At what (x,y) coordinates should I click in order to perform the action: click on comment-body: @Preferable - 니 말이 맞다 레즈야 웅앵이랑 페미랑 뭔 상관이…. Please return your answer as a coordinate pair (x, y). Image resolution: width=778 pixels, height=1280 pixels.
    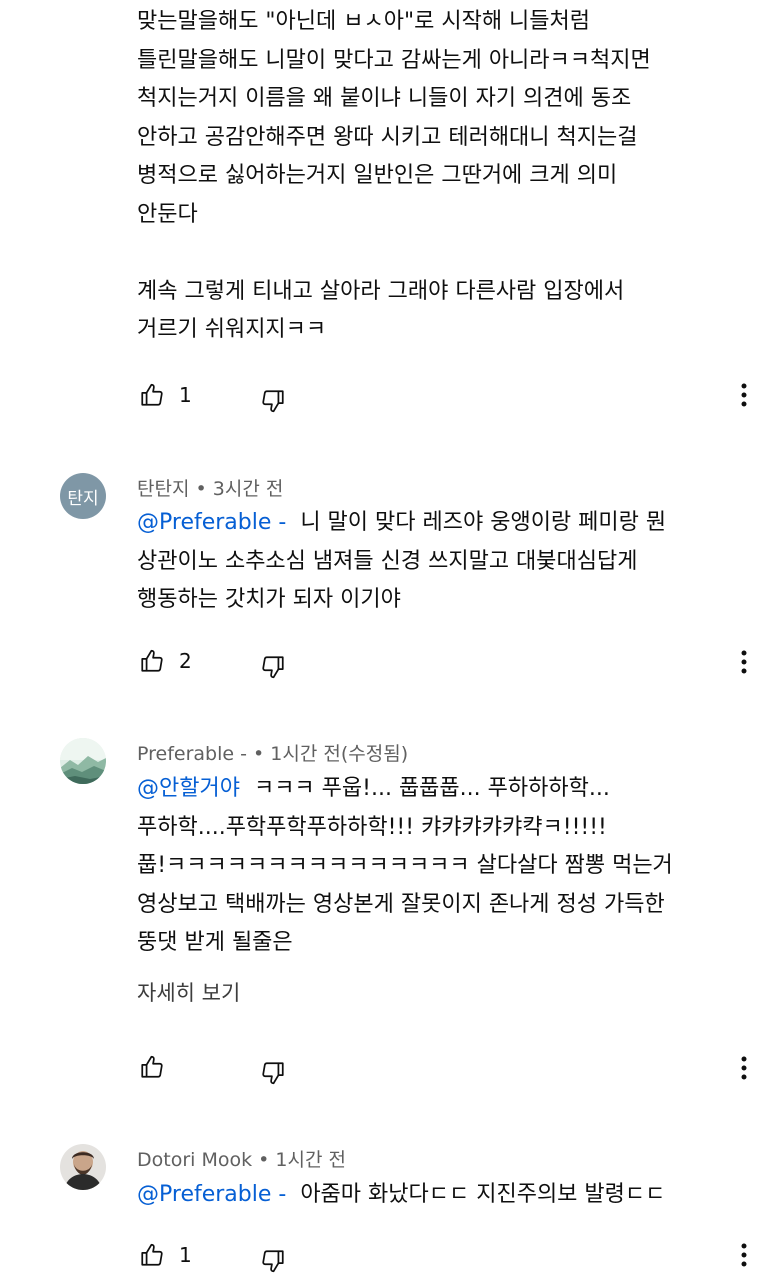
    Looking at the image, I should click on (402, 561).